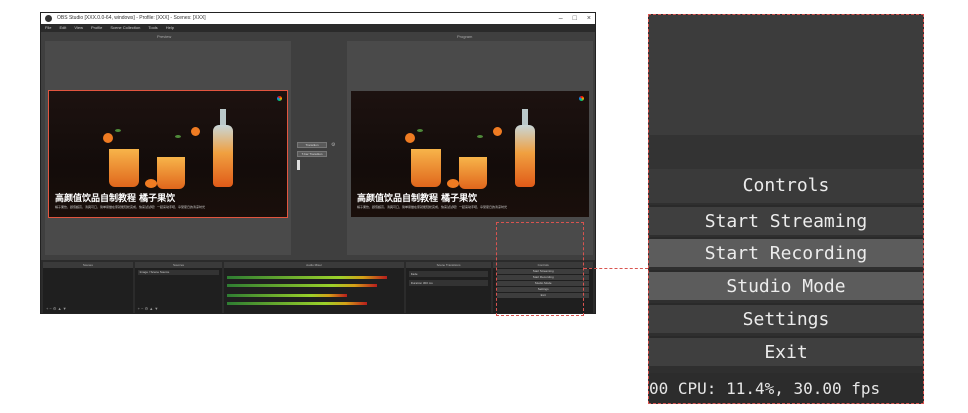 The width and height of the screenshot is (968, 413). I want to click on studio-mode-button: Studio Mode, so click(786, 285).